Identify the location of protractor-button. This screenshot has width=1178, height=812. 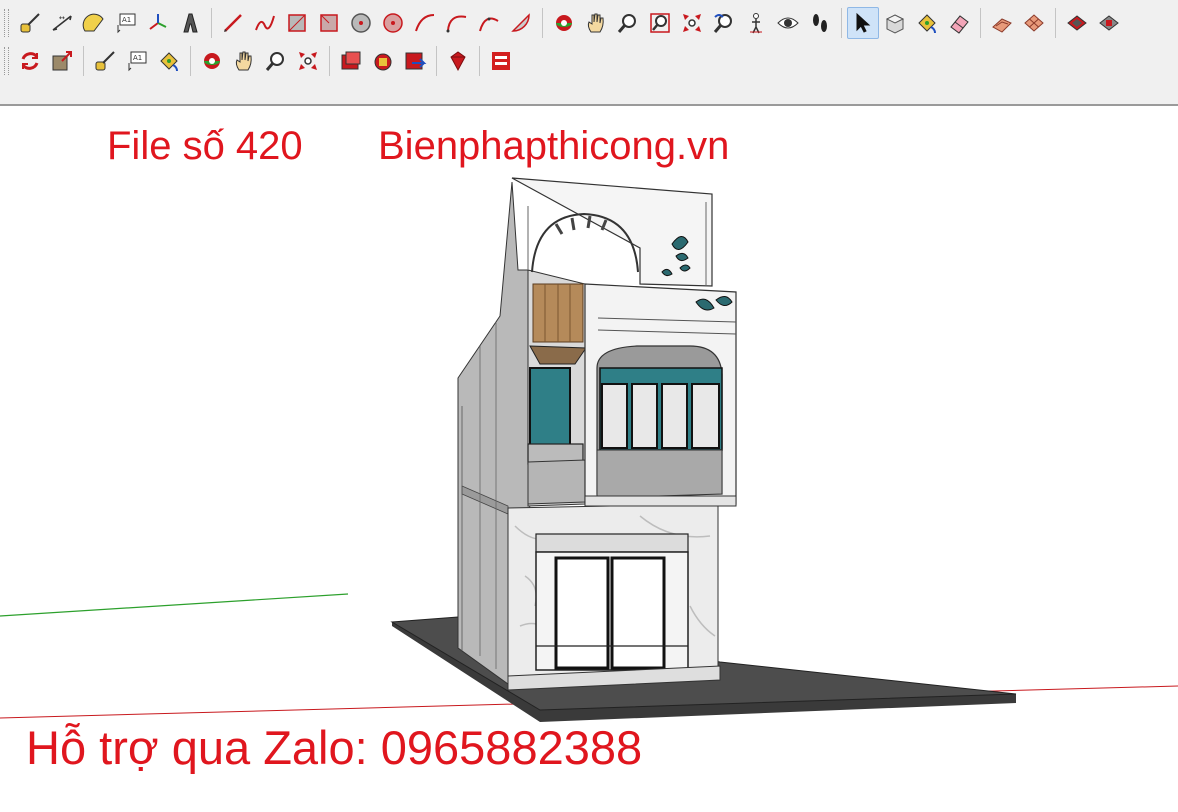
(94, 23).